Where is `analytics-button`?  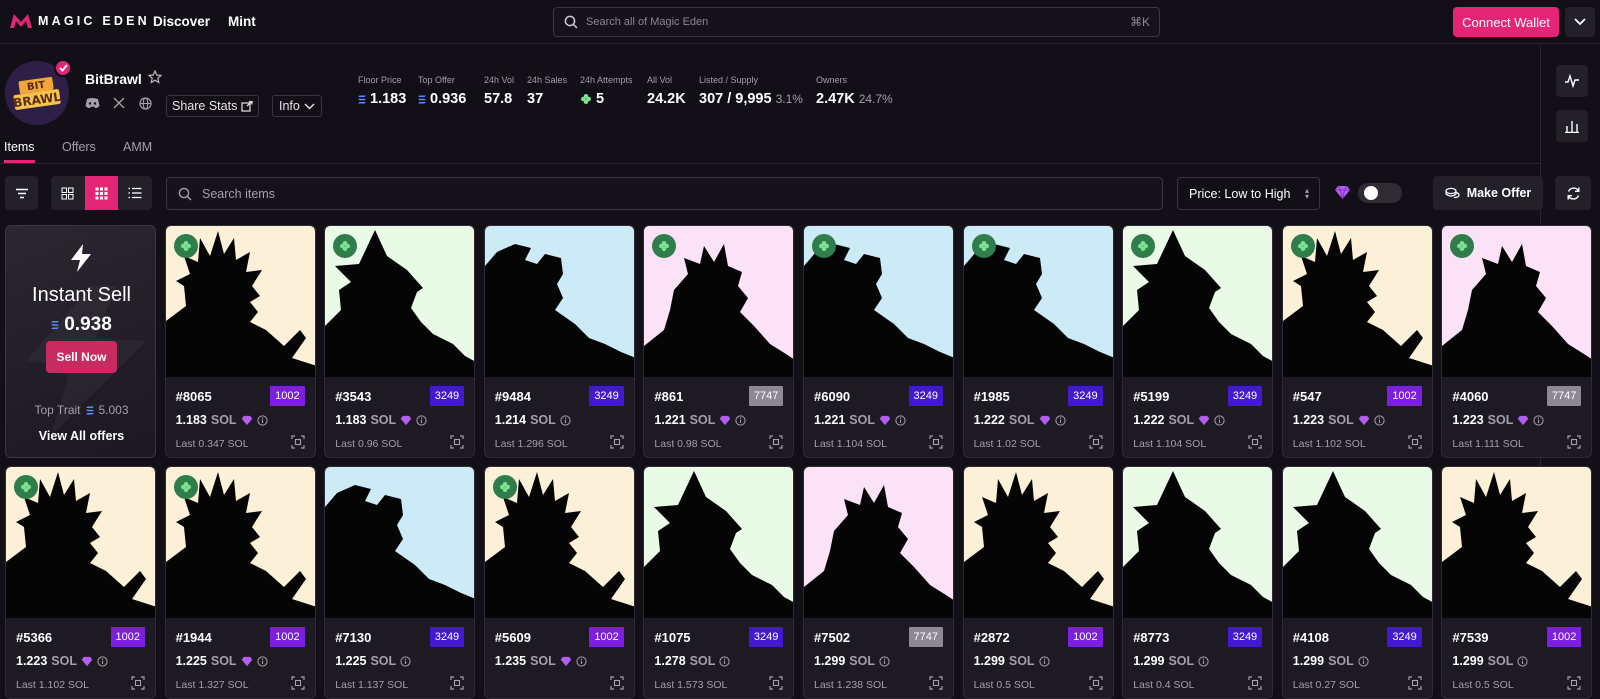
analytics-button is located at coordinates (1572, 126).